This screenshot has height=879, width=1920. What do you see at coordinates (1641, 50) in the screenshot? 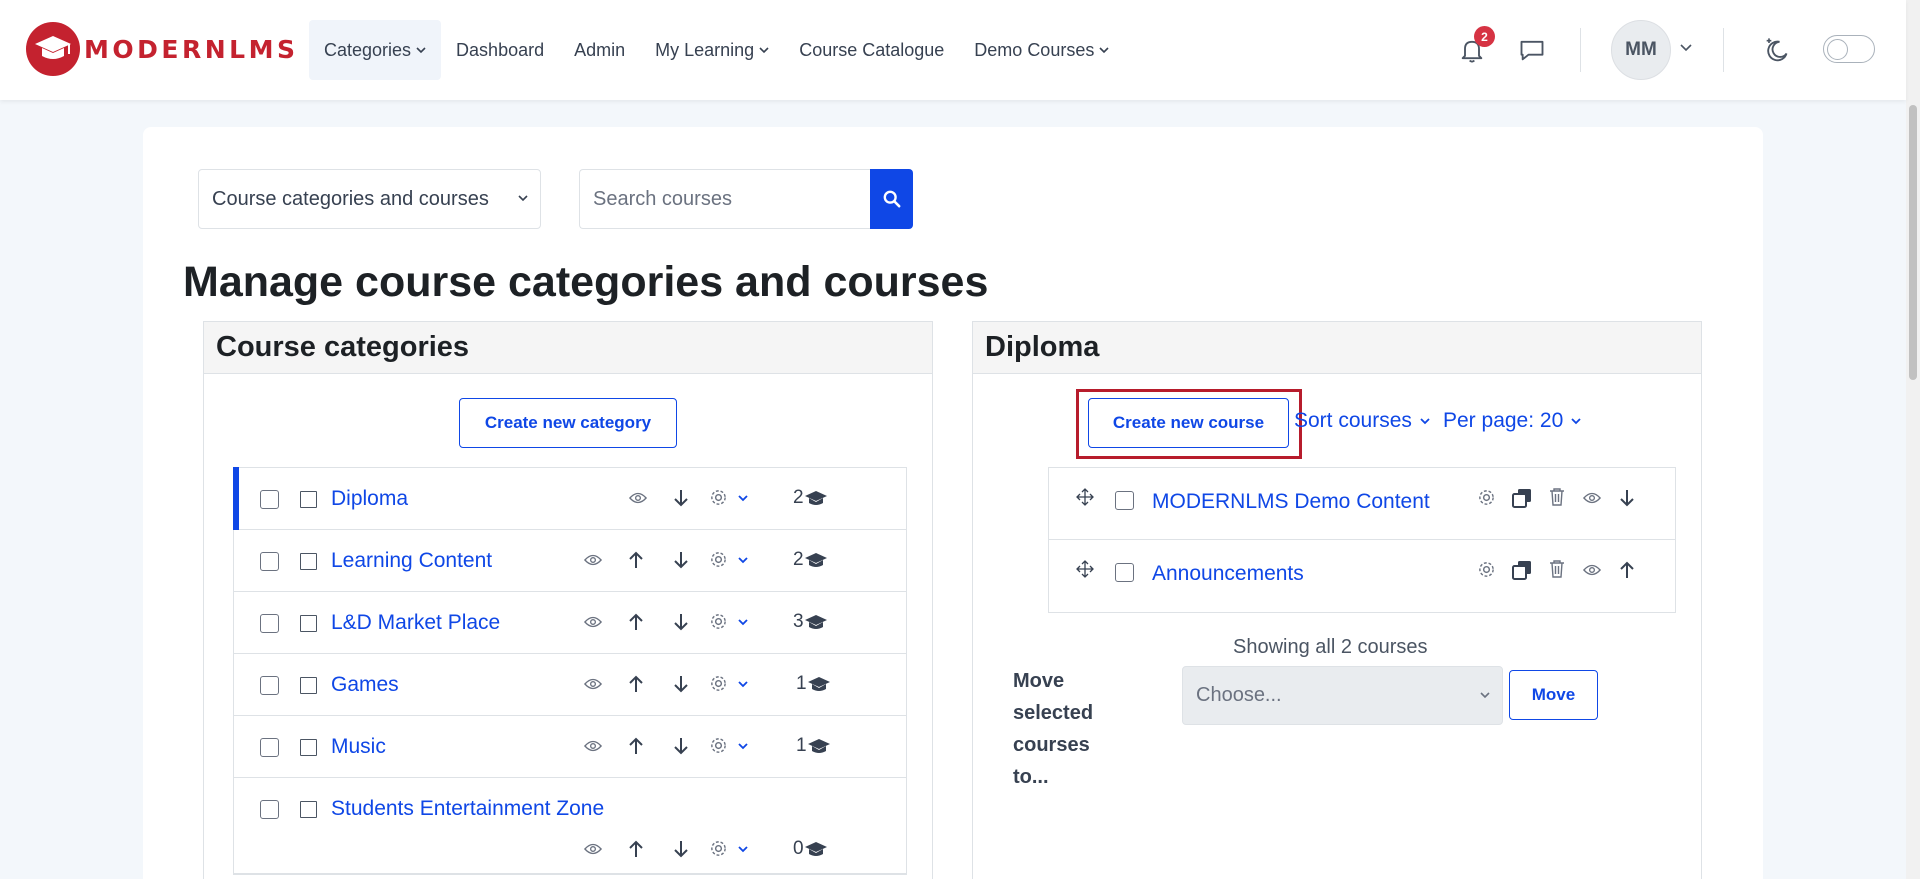
I see `user-avatar: MM` at bounding box center [1641, 50].